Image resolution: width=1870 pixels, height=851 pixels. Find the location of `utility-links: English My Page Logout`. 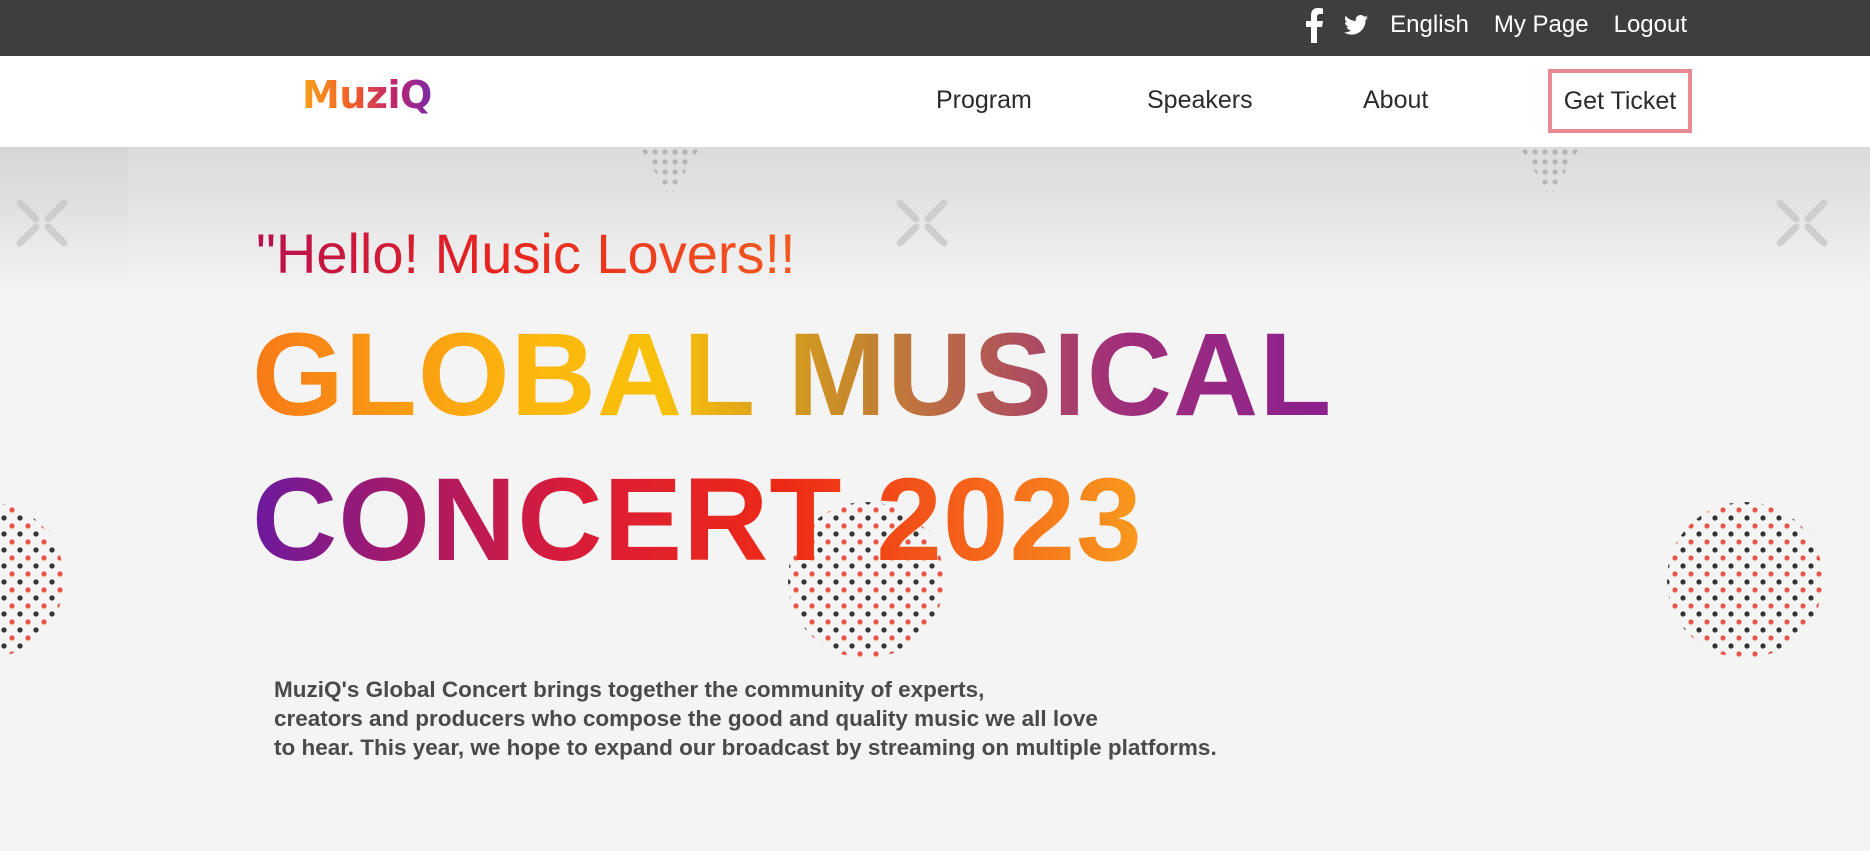

utility-links: English My Page Logout is located at coordinates (1495, 25).